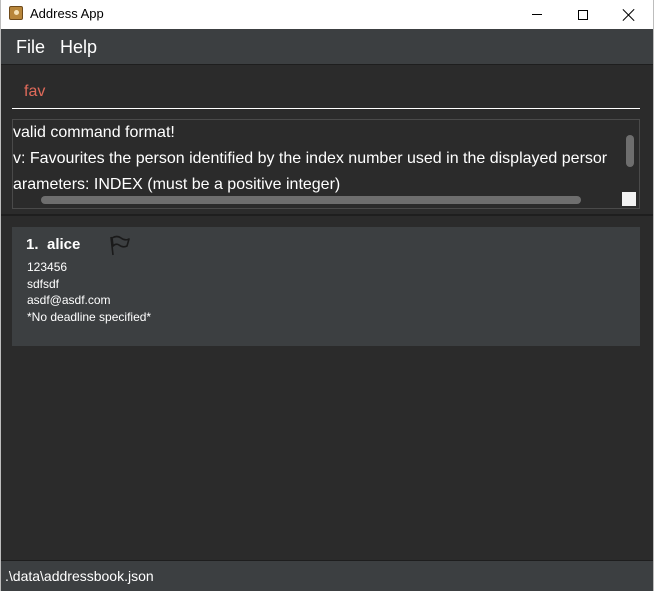 This screenshot has width=656, height=591. What do you see at coordinates (67, 13) in the screenshot?
I see `window-title: Address App` at bounding box center [67, 13].